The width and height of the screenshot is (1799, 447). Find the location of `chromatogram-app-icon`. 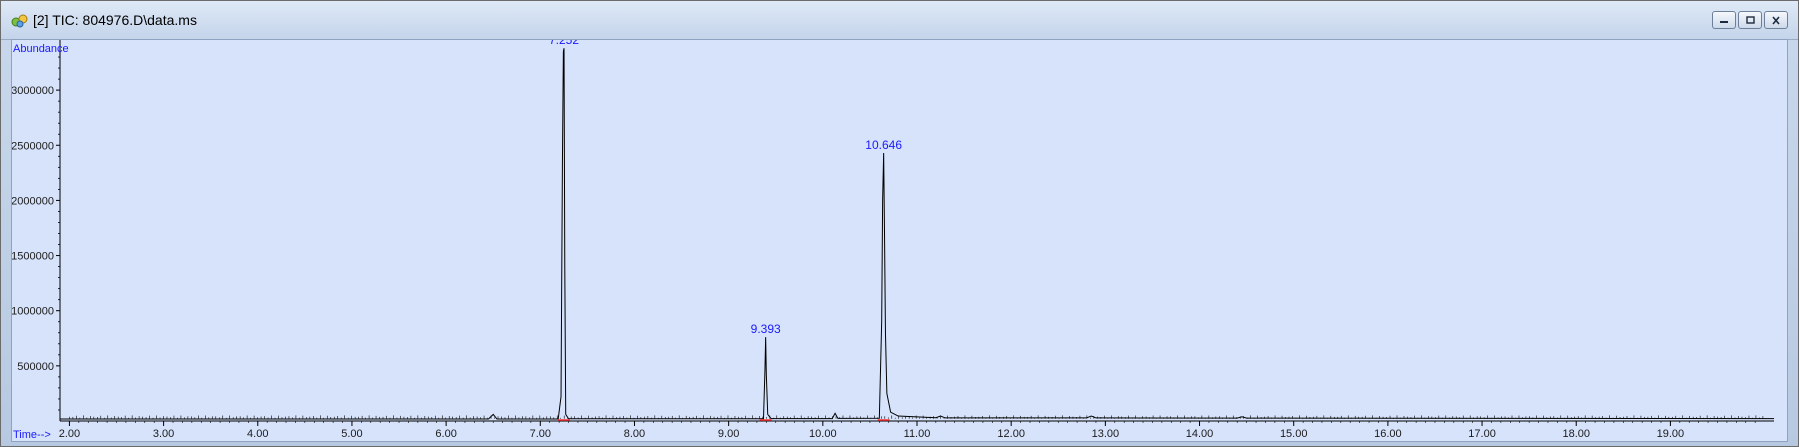

chromatogram-app-icon is located at coordinates (19, 21).